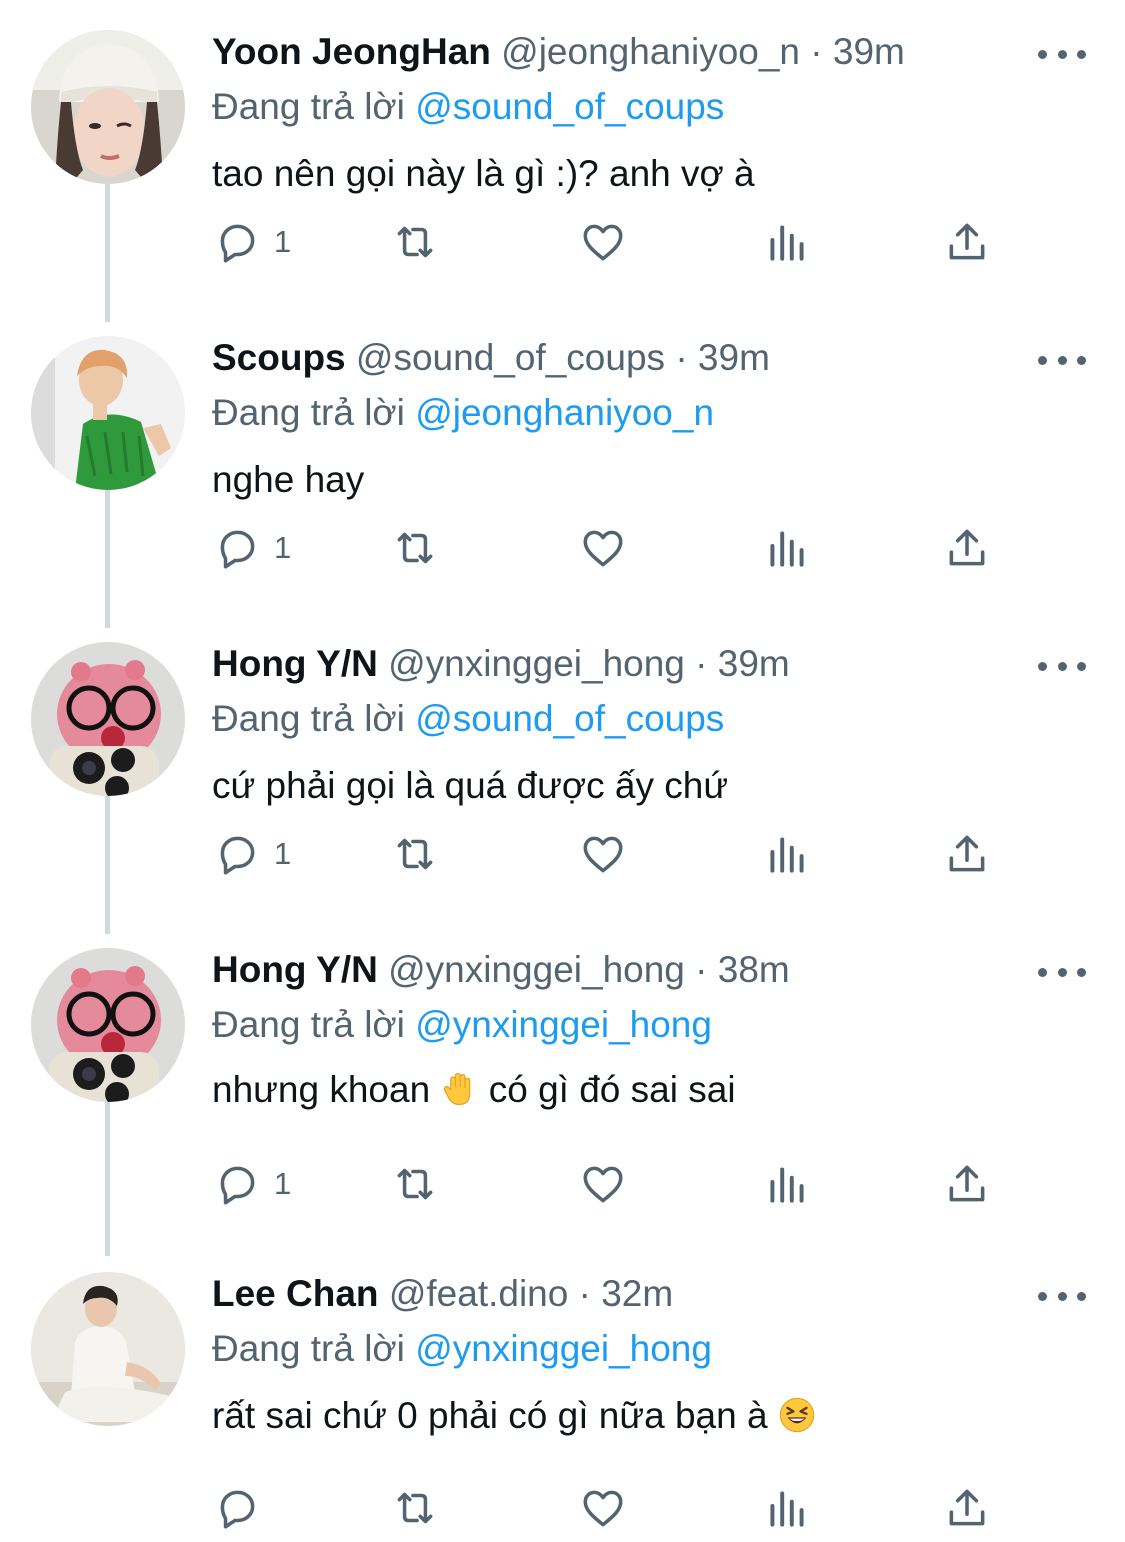 Image resolution: width=1125 pixels, height=1542 pixels. Describe the element at coordinates (510, 357) in the screenshot. I see `handle: @sound_of_coups` at that location.